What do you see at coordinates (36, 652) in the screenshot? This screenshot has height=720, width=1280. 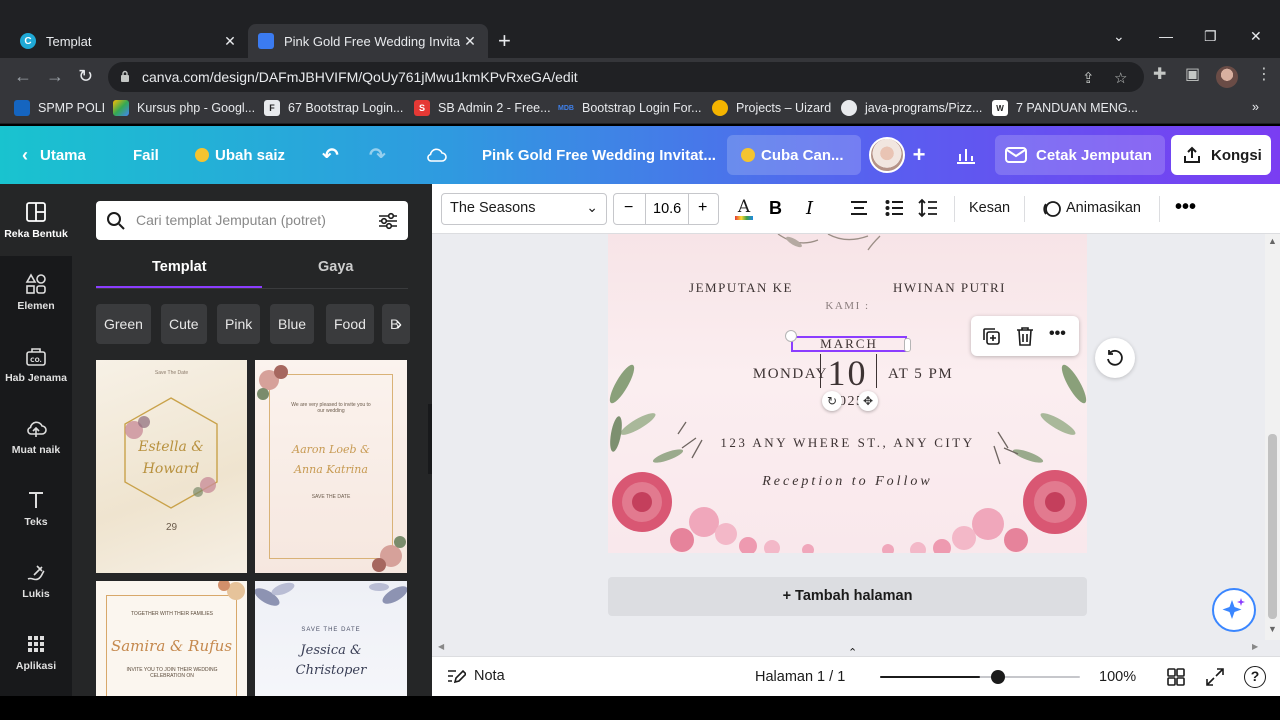 I see `rail-item-apps: Aplikasi` at bounding box center [36, 652].